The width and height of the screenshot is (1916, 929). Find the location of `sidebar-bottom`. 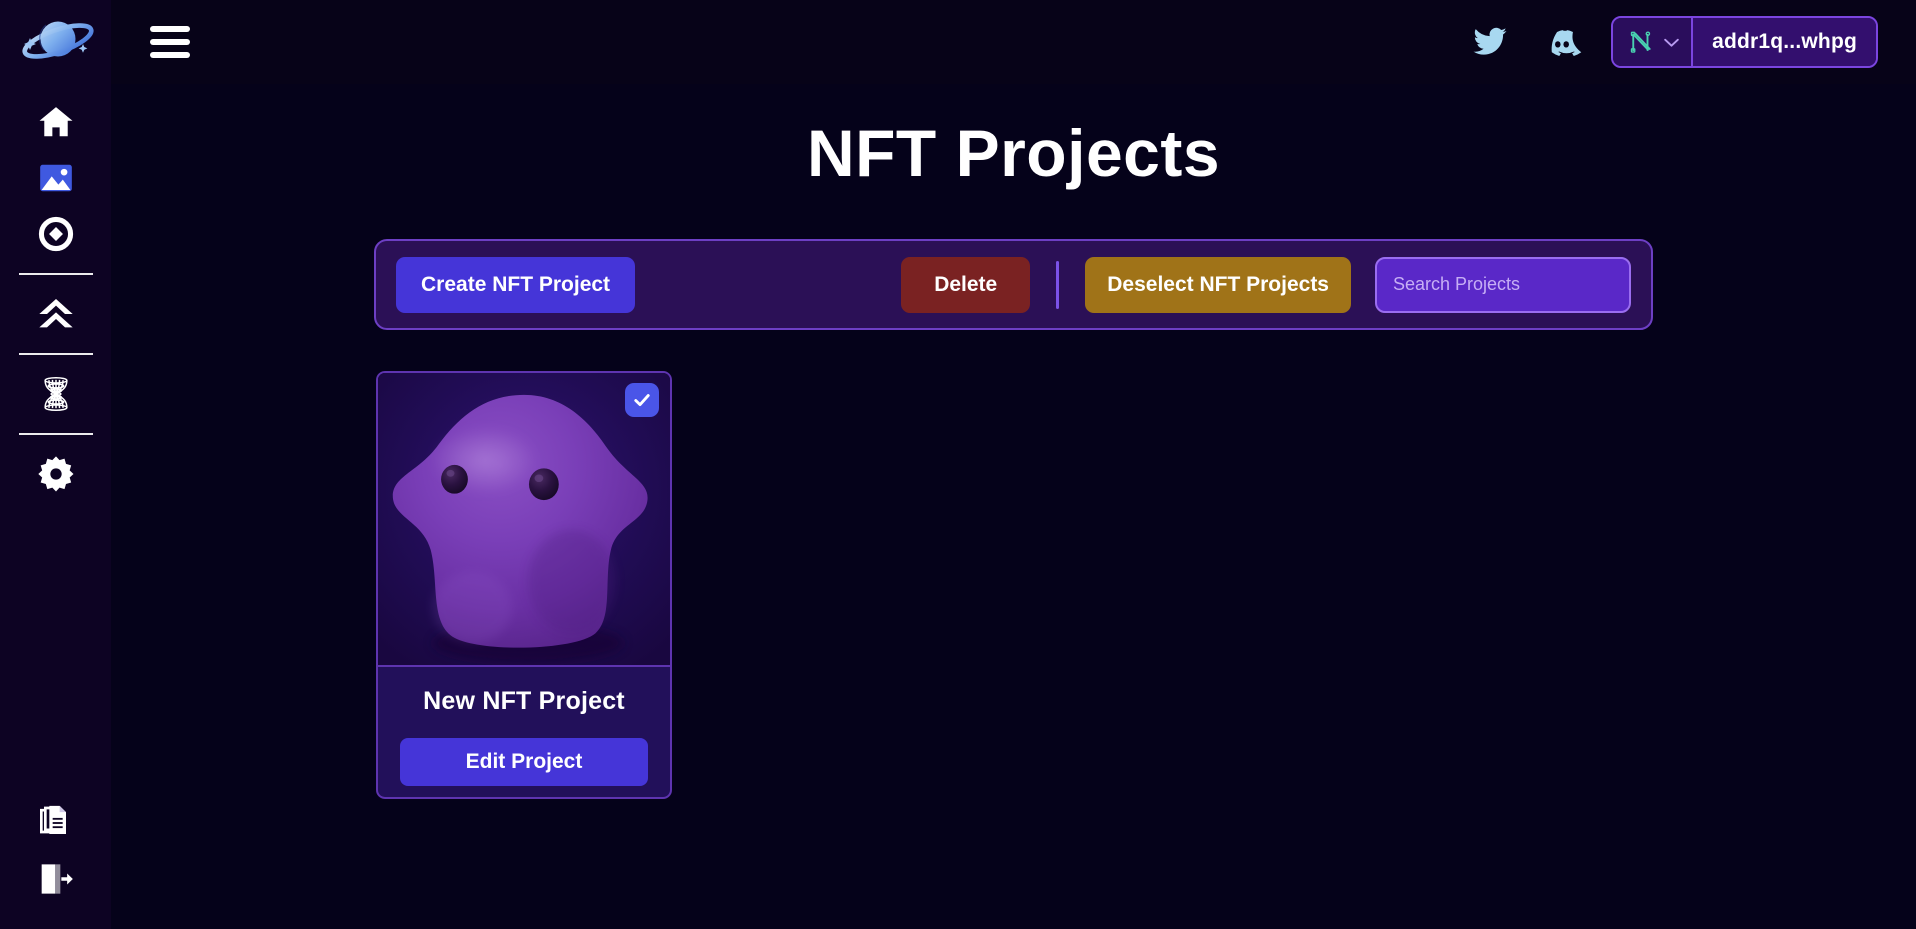

sidebar-bottom is located at coordinates (55, 862).